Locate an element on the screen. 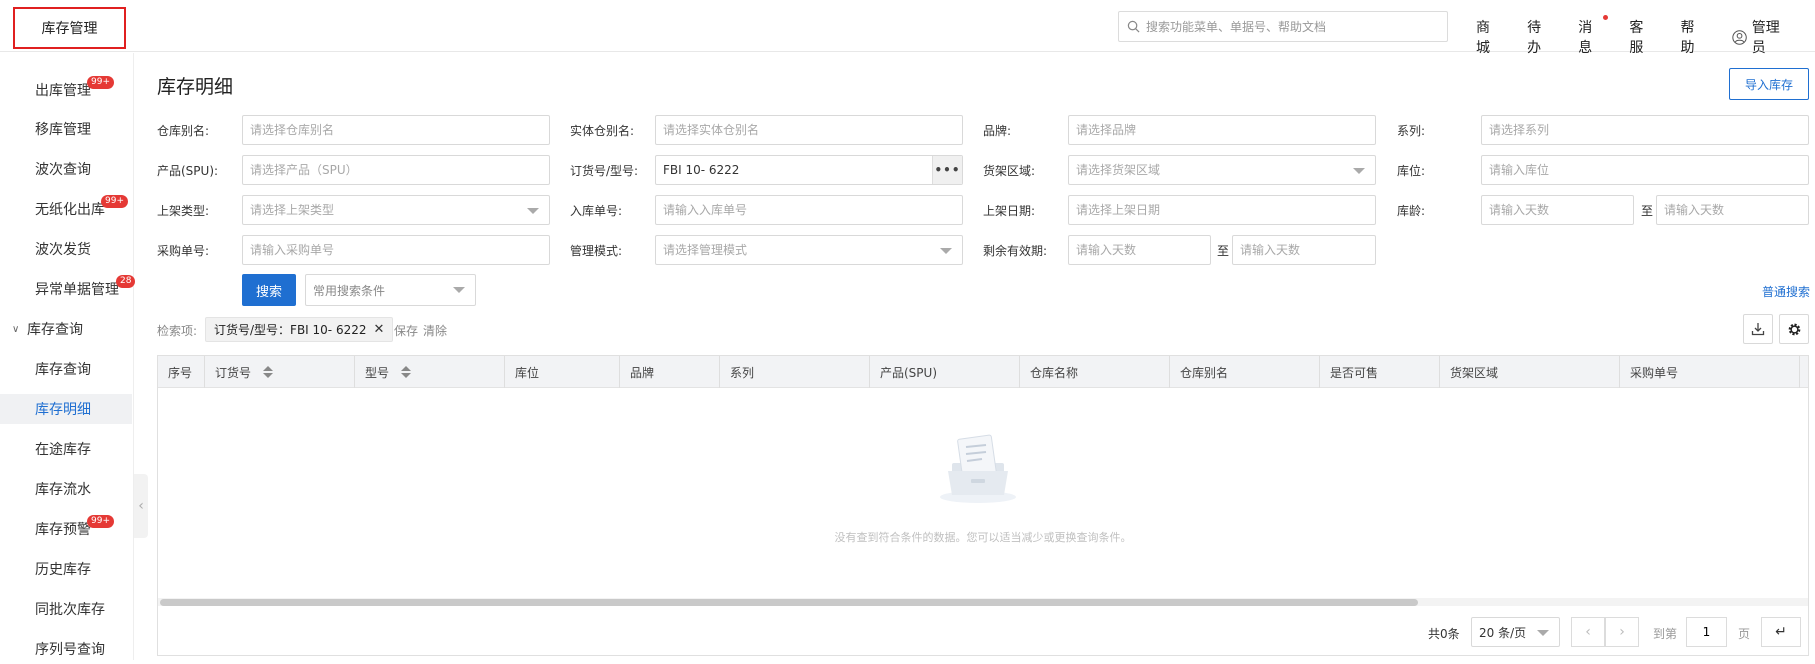 This screenshot has width=1815, height=664. location-field is located at coordinates (1645, 170).